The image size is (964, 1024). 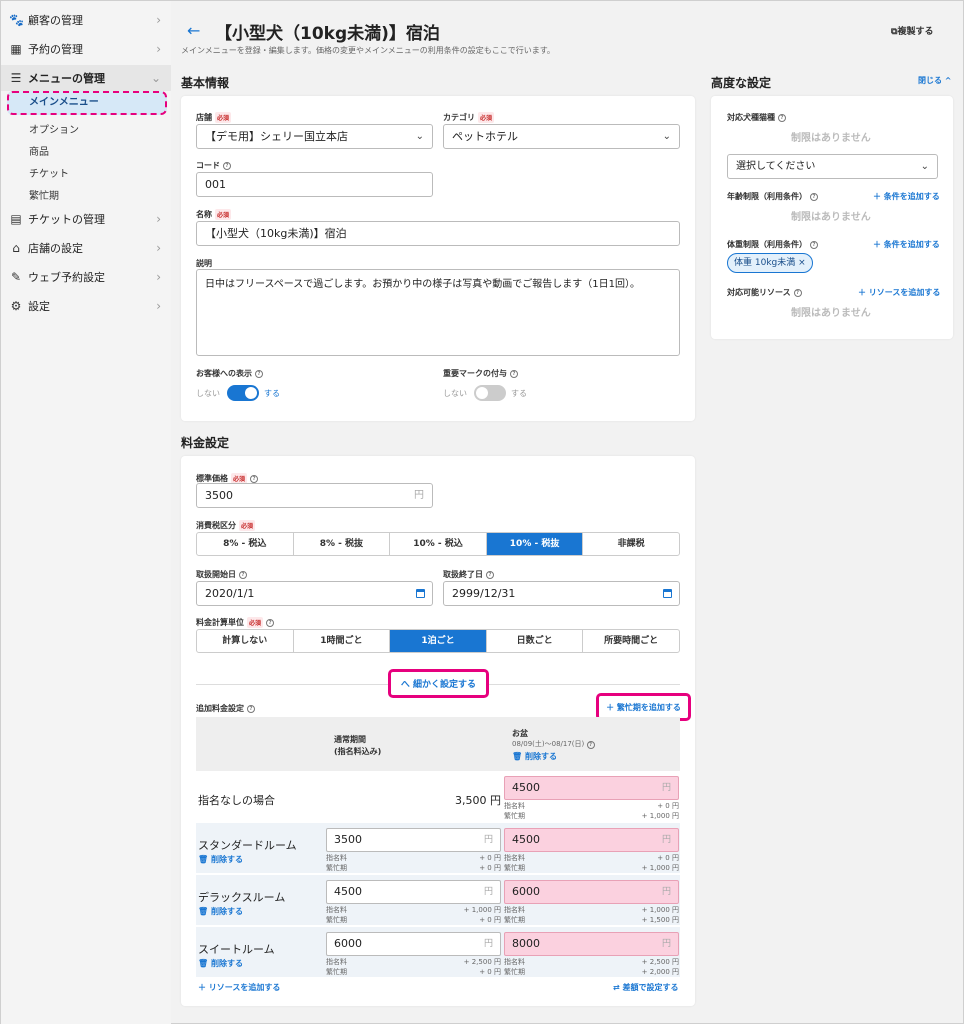 What do you see at coordinates (205, 443) in the screenshot?
I see `section-pricing-title: 料金設定` at bounding box center [205, 443].